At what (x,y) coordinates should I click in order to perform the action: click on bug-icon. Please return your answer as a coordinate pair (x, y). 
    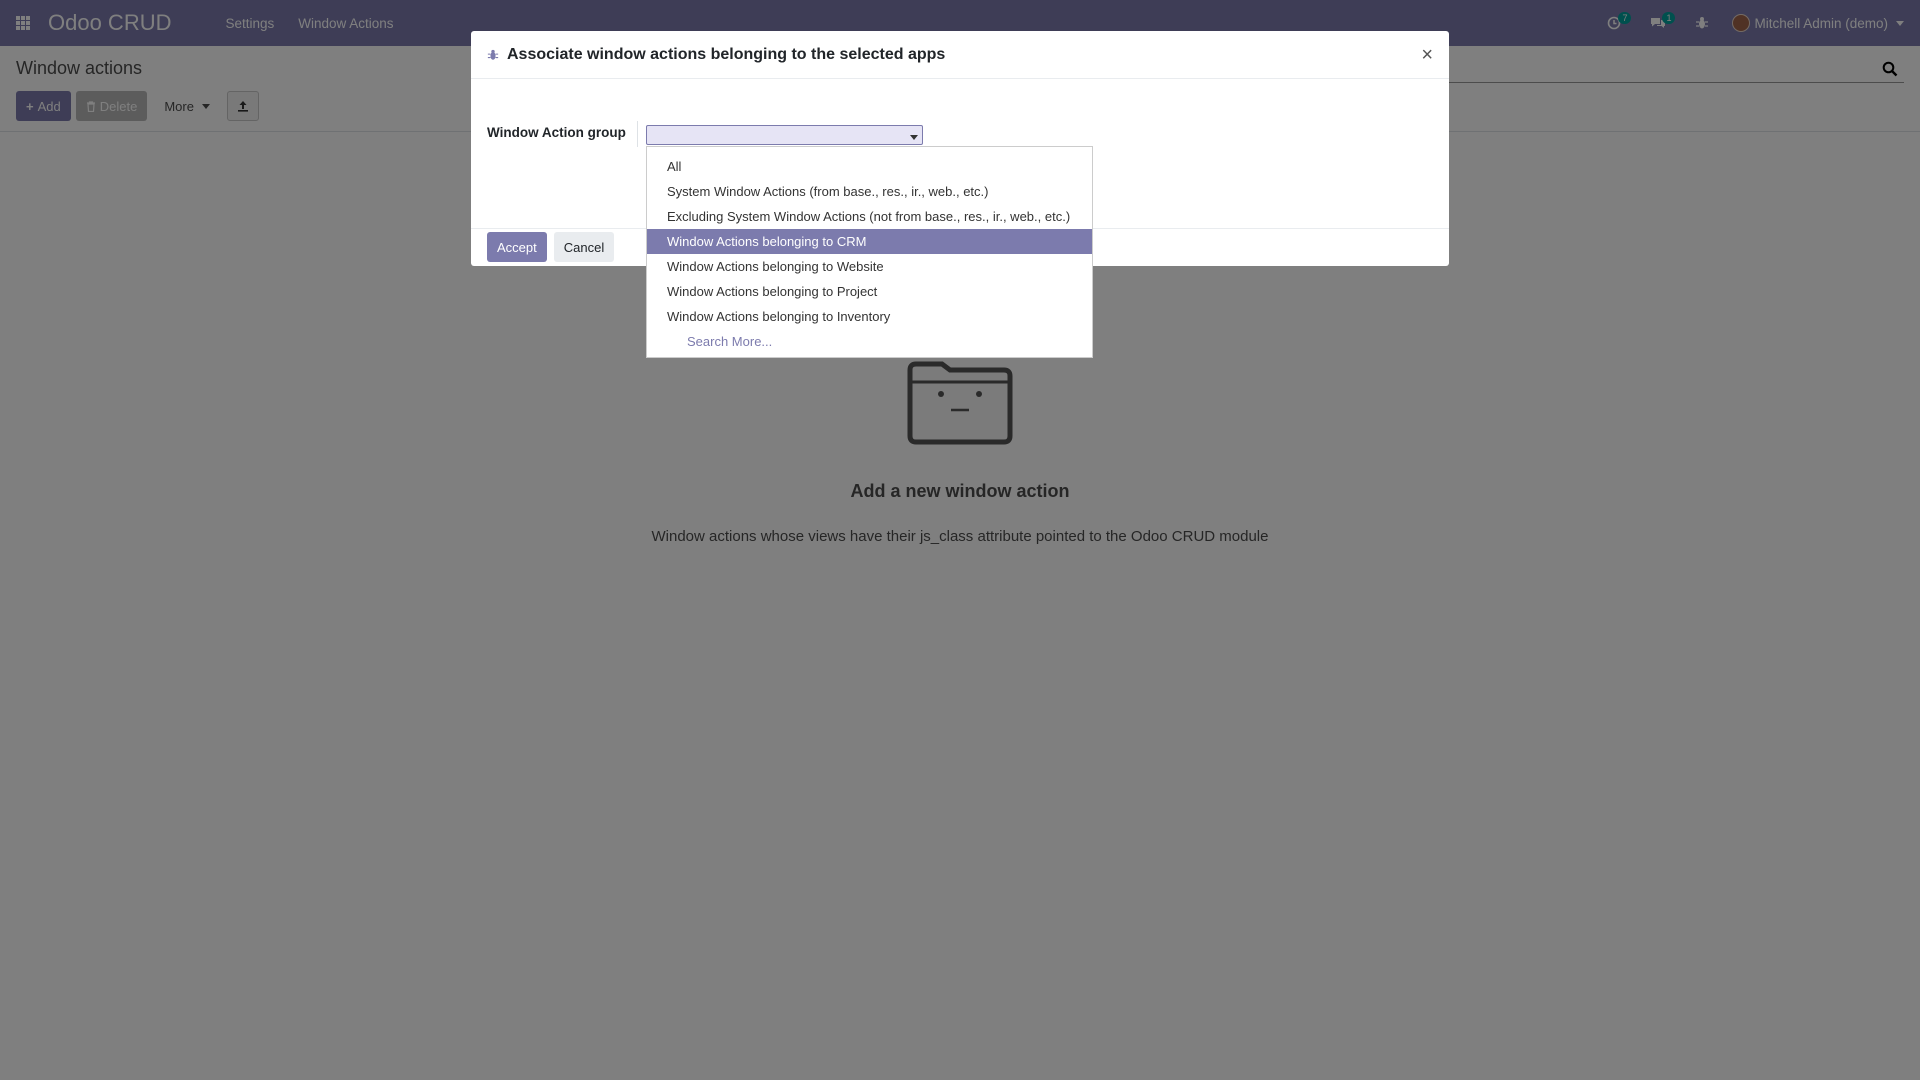
    Looking at the image, I should click on (493, 54).